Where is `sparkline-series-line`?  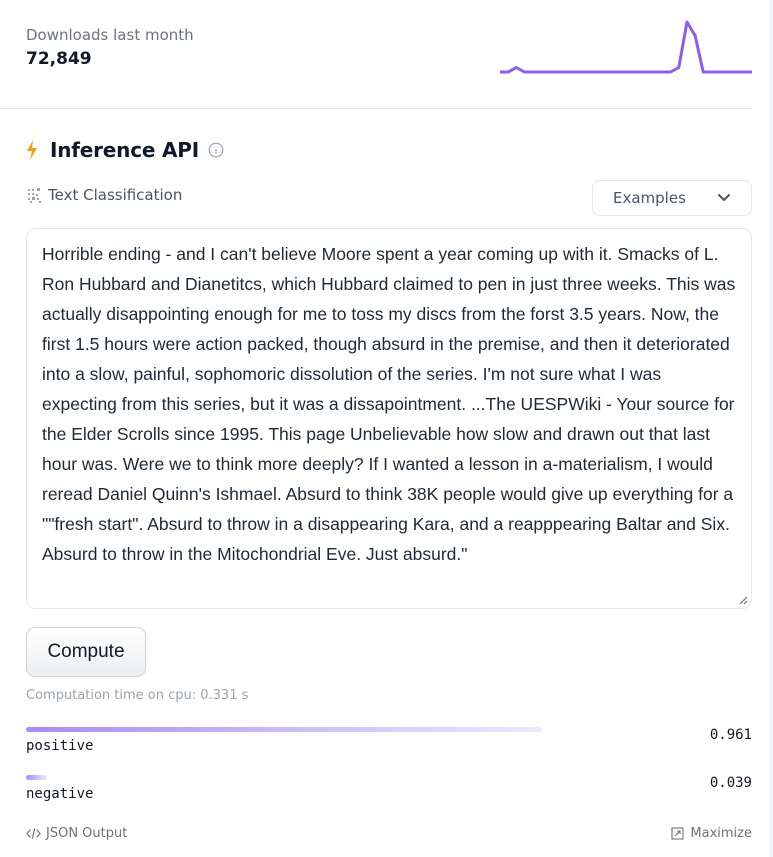
sparkline-series-line is located at coordinates (626, 47).